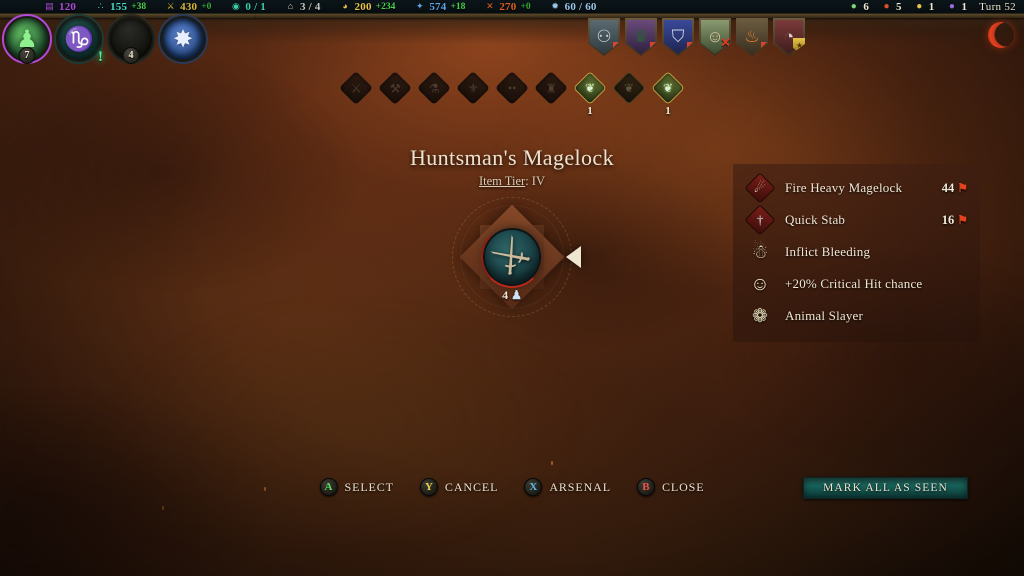 The image size is (1024, 576). Describe the element at coordinates (696, 37) in the screenshot. I see `unit-shield-list: ⚇ ♛ ⛉ ☺ ✕ ♨ ◔ ★` at that location.